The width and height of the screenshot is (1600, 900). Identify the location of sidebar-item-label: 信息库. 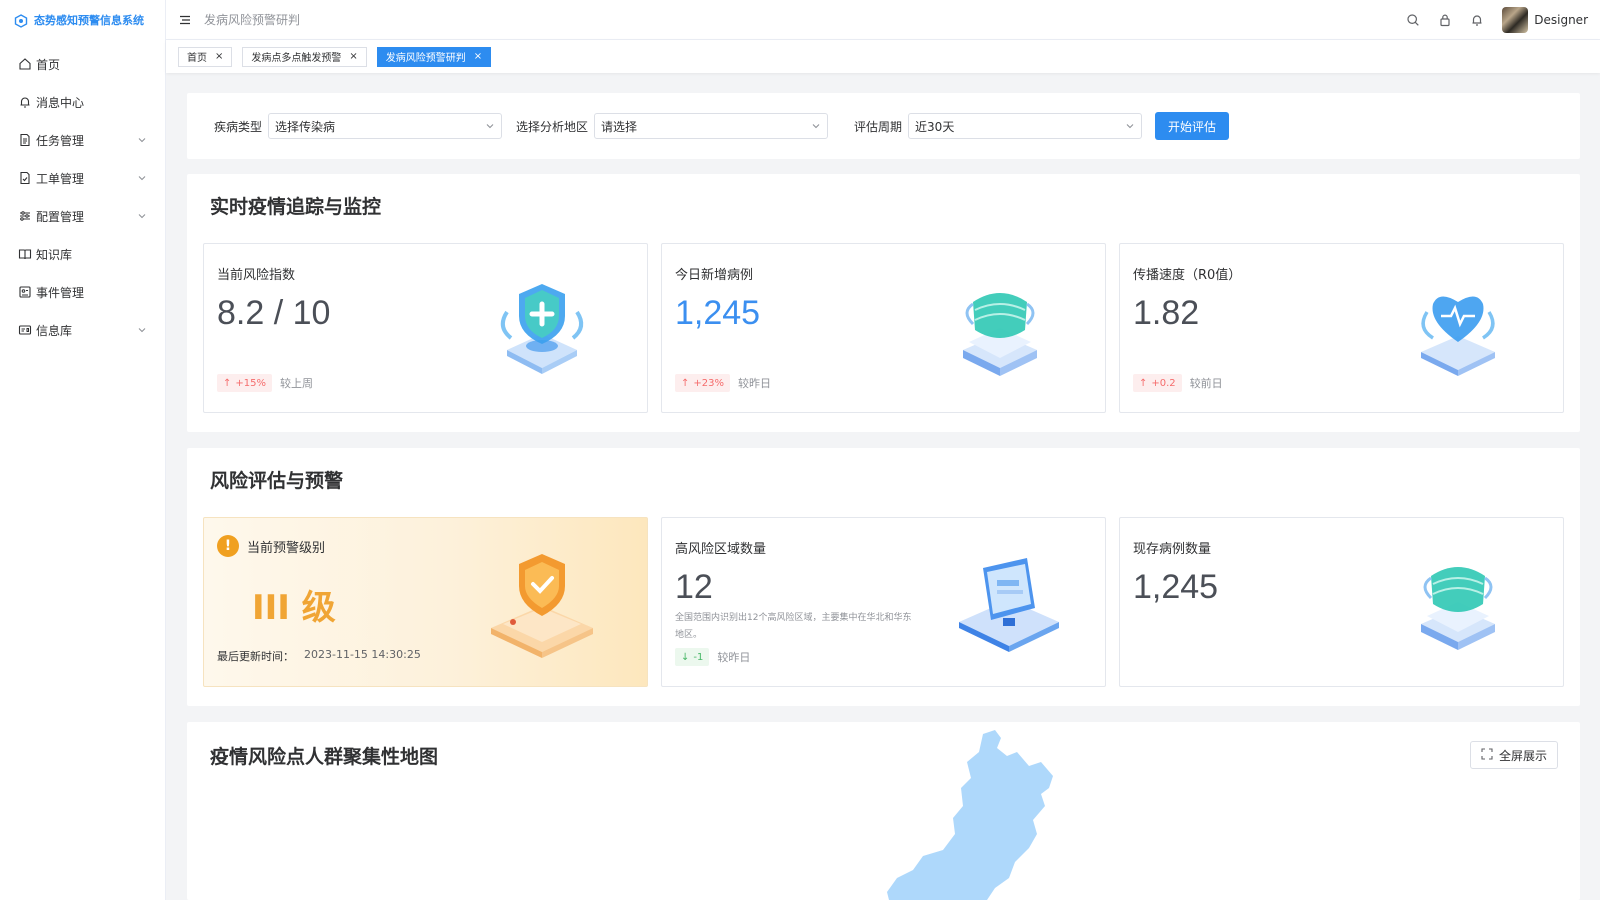
(54, 330).